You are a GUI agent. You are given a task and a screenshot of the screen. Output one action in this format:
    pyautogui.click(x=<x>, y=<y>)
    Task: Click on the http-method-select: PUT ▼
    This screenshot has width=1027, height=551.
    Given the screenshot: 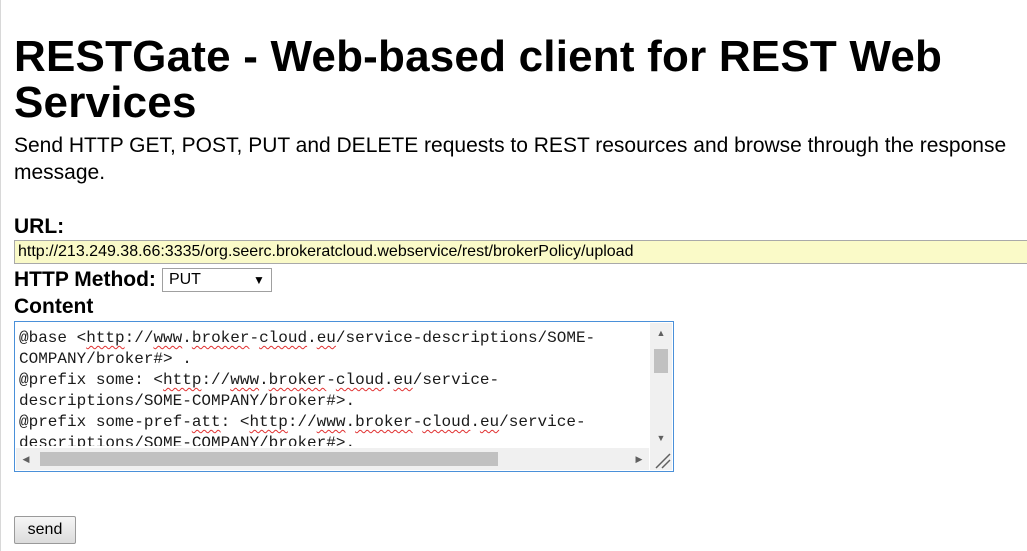 What is the action you would take?
    pyautogui.click(x=216, y=280)
    